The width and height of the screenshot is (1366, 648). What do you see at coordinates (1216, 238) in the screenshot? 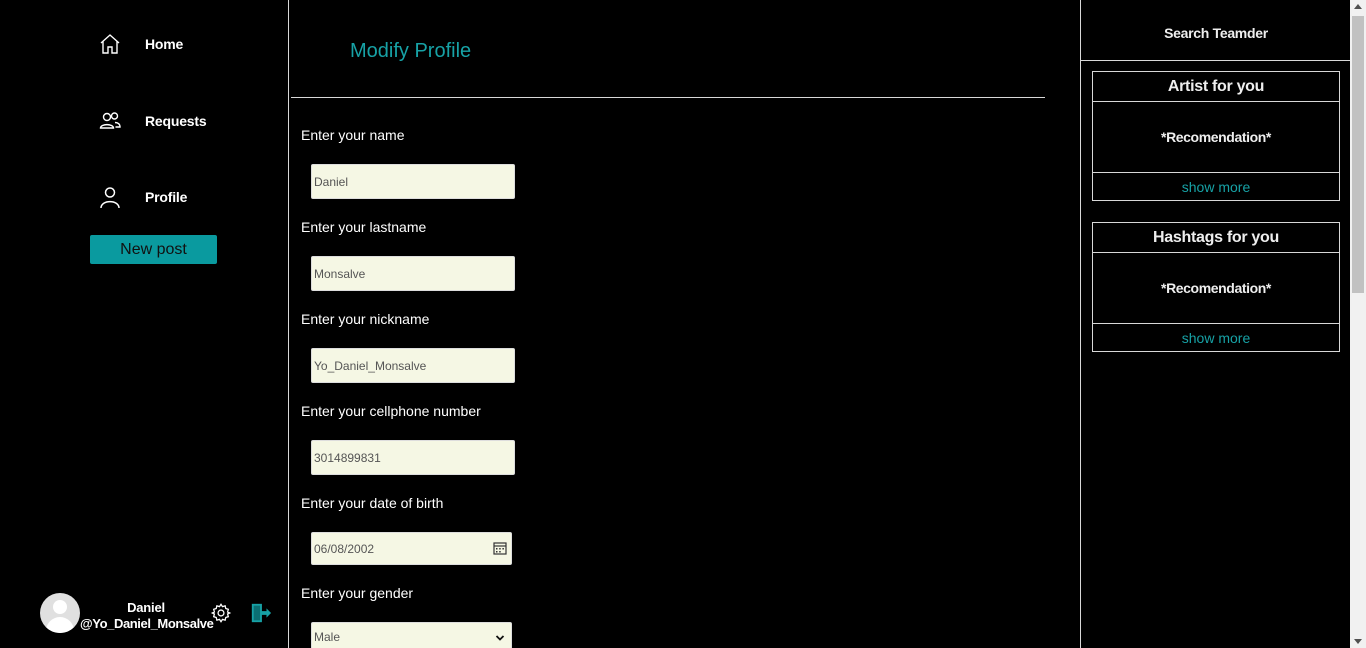
I see `card-title: Hashtags for you` at bounding box center [1216, 238].